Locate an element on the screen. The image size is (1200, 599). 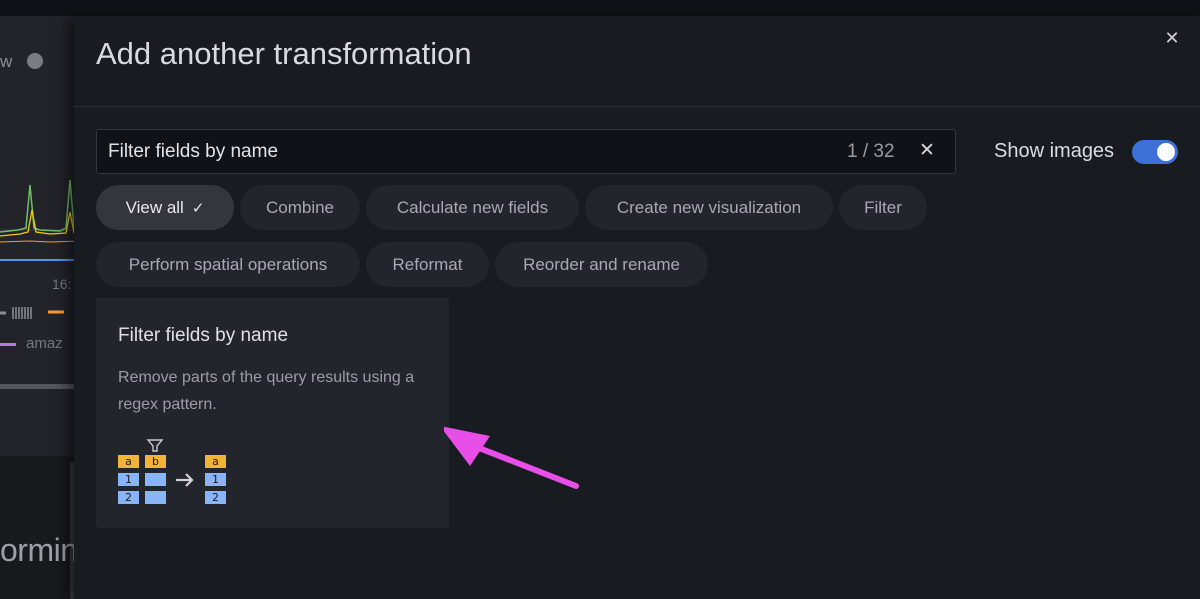
chip-label: Reformat is located at coordinates (427, 264).